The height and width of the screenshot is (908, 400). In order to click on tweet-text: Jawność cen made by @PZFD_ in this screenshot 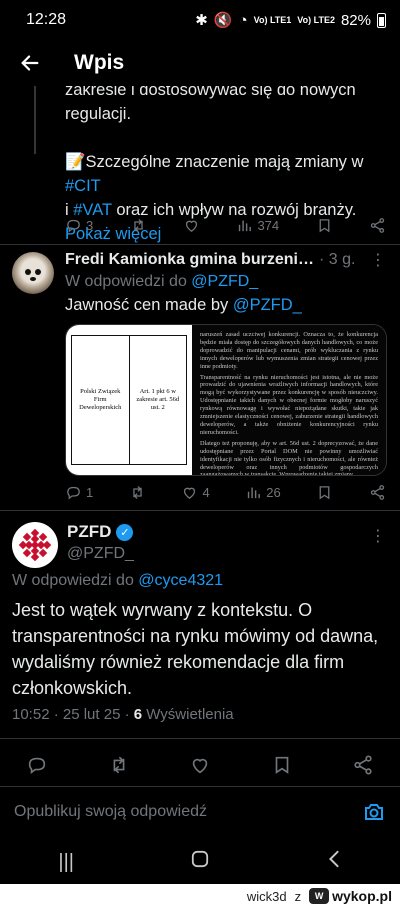, I will do `click(183, 305)`.